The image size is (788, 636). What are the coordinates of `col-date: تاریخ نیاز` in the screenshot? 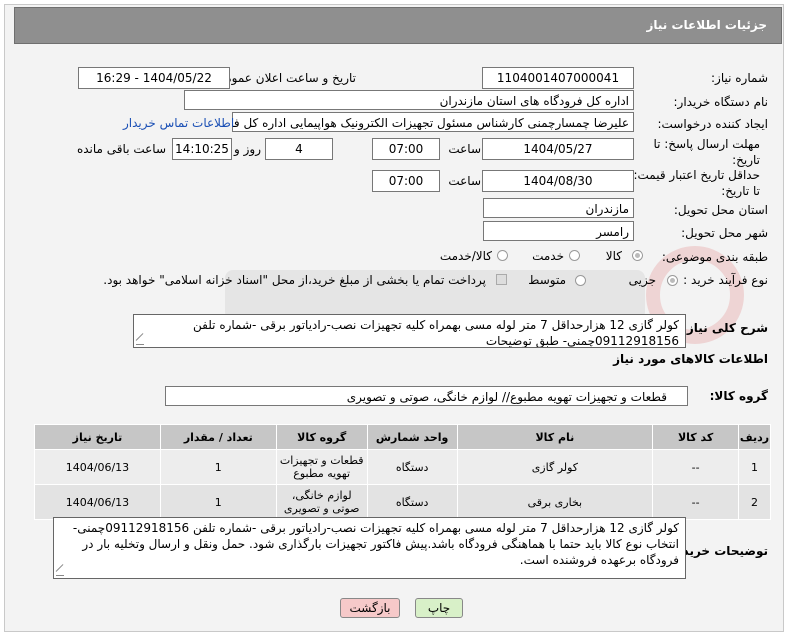 It's located at (97, 437).